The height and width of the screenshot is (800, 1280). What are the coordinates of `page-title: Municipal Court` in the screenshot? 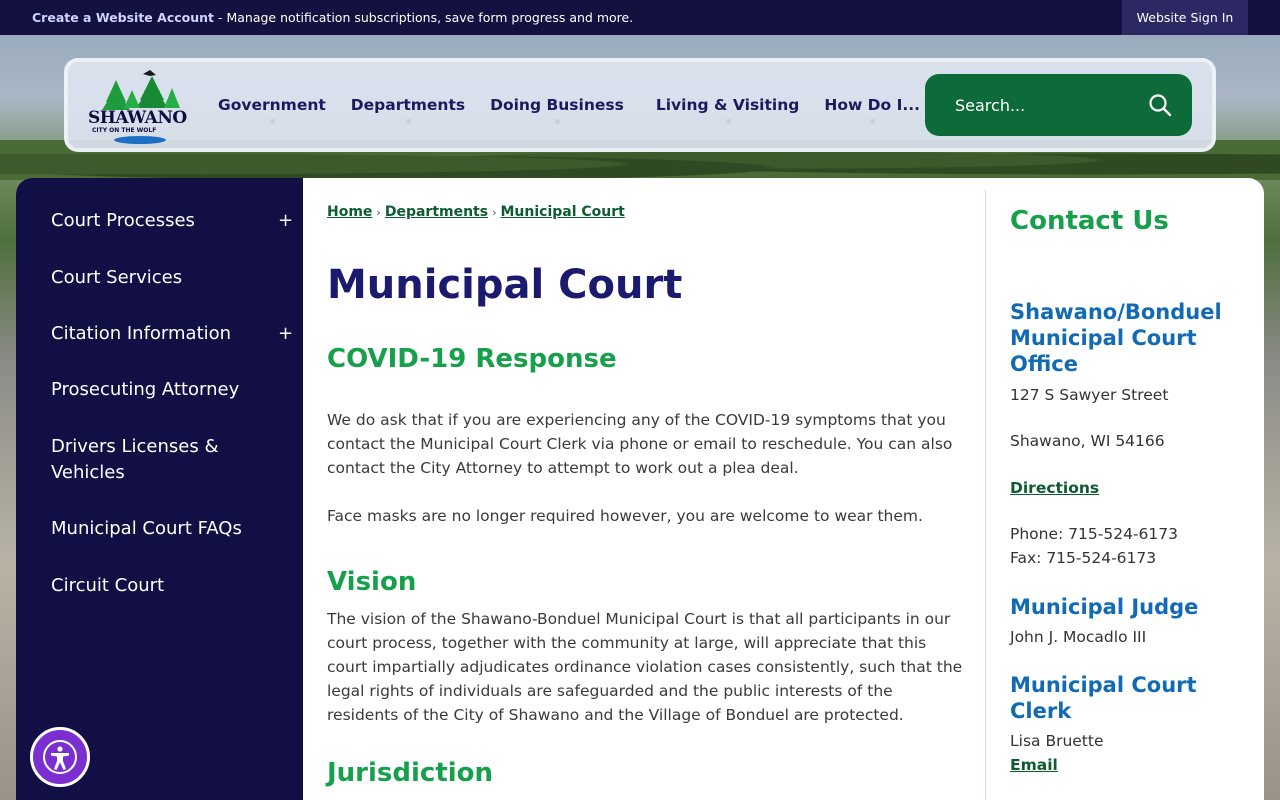 It's located at (505, 285).